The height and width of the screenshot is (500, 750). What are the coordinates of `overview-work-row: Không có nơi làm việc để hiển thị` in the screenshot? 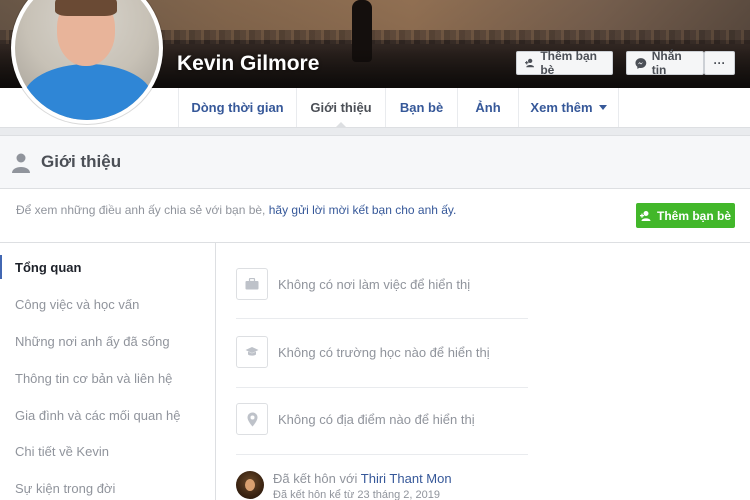 It's located at (353, 284).